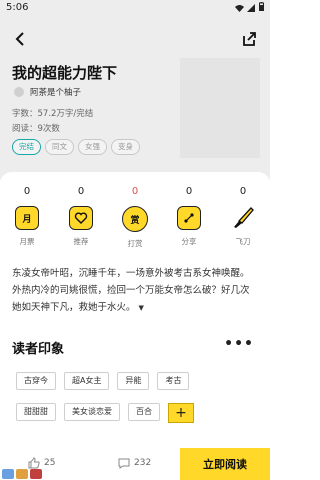 The width and height of the screenshot is (320, 480). What do you see at coordinates (26, 147) in the screenshot?
I see `tag-status: 完结` at bounding box center [26, 147].